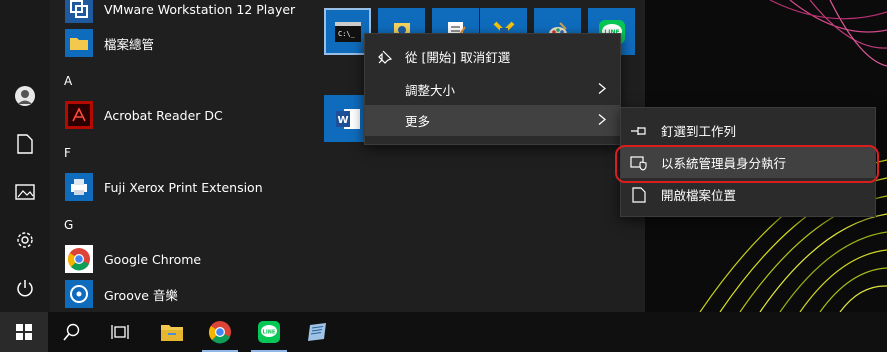 Image resolution: width=887 pixels, height=352 pixels. I want to click on notepad-icon, so click(318, 332).